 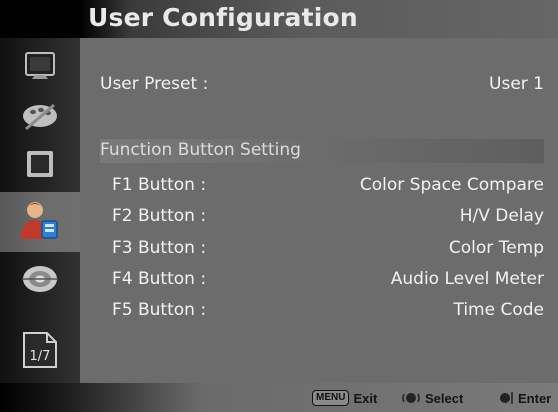 I want to click on f2-button-label: F2 Button :, so click(x=159, y=216).